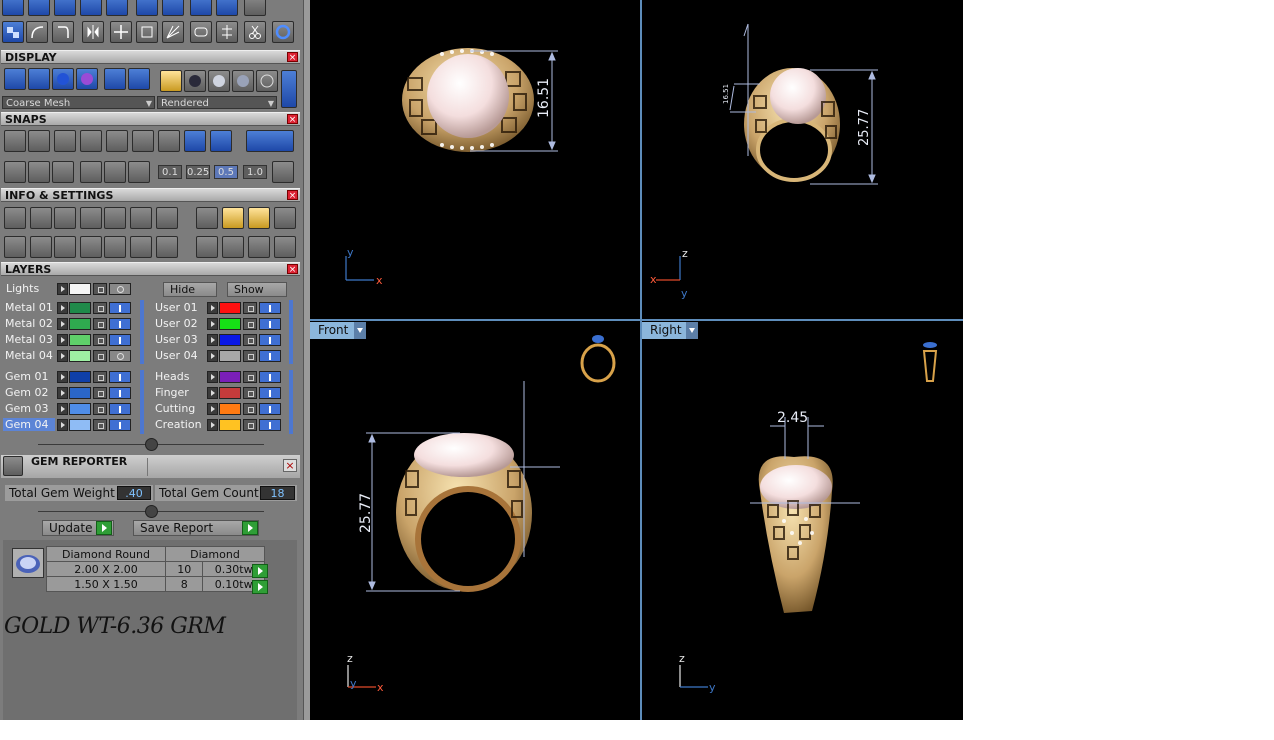 The image size is (1274, 740). Describe the element at coordinates (201, 8) in the screenshot. I see `gear-icon` at that location.